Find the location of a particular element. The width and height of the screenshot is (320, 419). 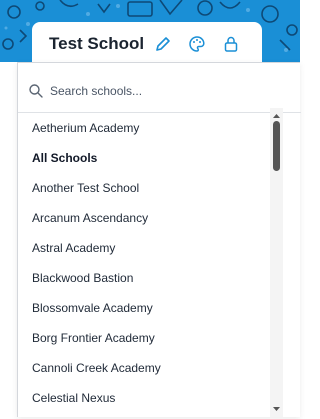

scroll-down-arrow-icon is located at coordinates (276, 406).